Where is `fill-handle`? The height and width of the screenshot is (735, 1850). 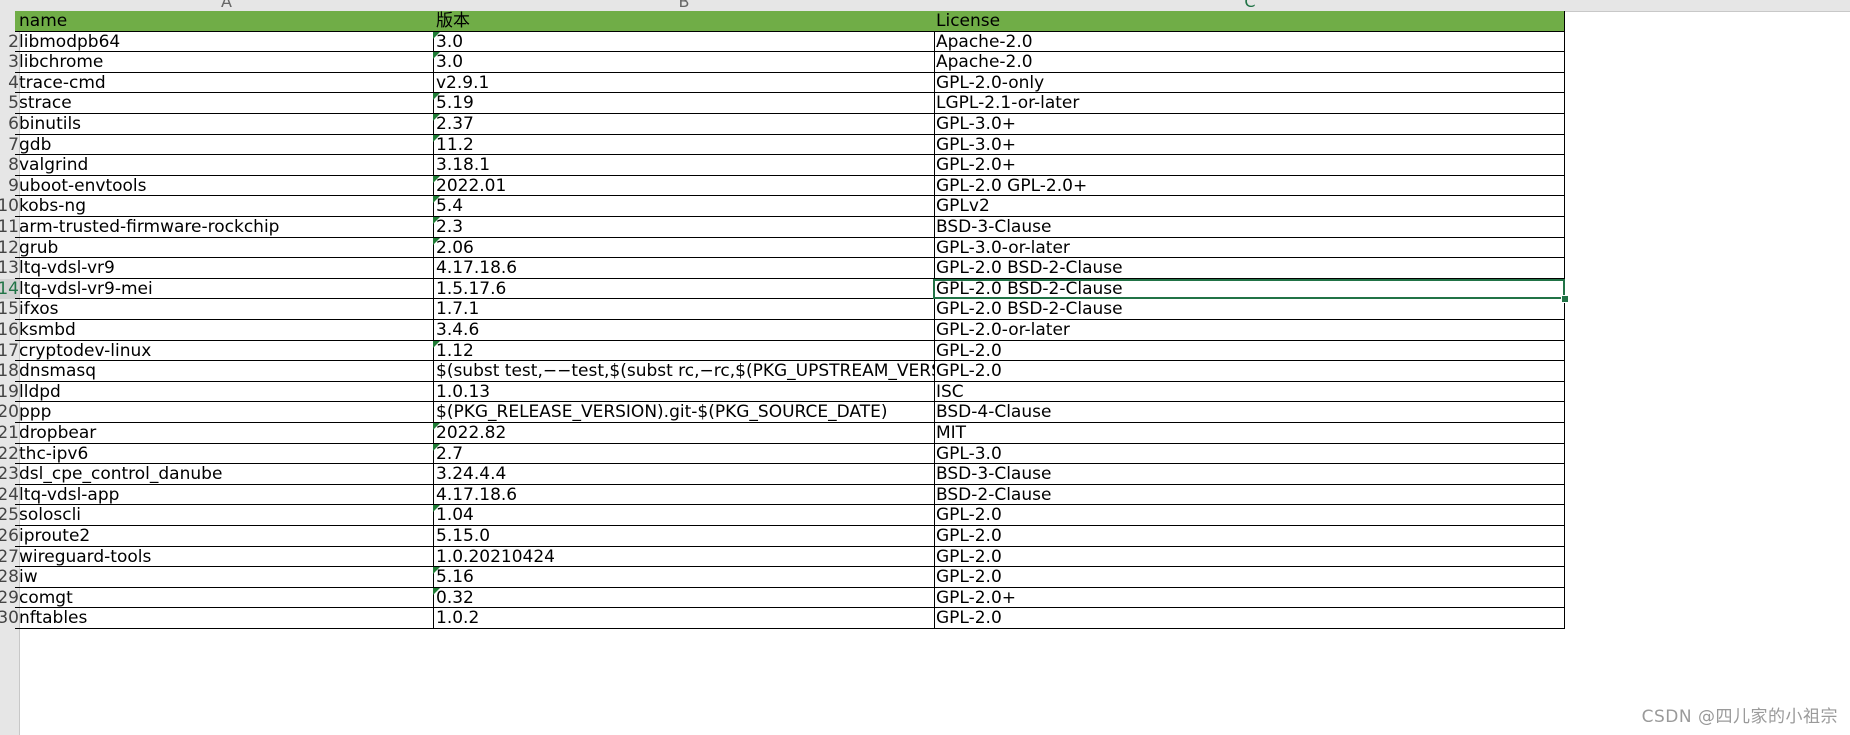
fill-handle is located at coordinates (1565, 299).